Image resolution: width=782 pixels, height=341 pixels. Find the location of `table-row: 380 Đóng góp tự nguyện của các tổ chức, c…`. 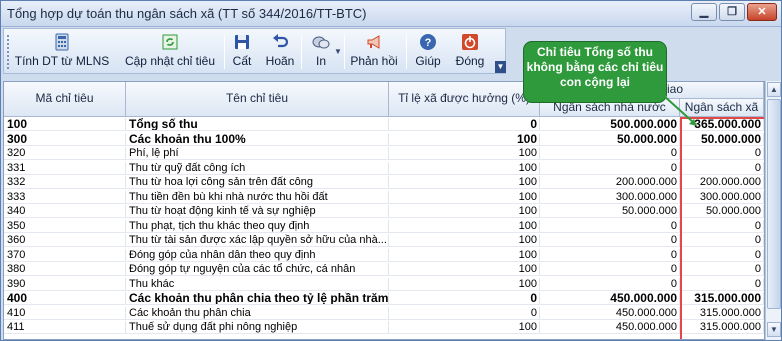

table-row: 380 Đóng góp tự nguyện của các tổ chức, c… is located at coordinates (384, 269).